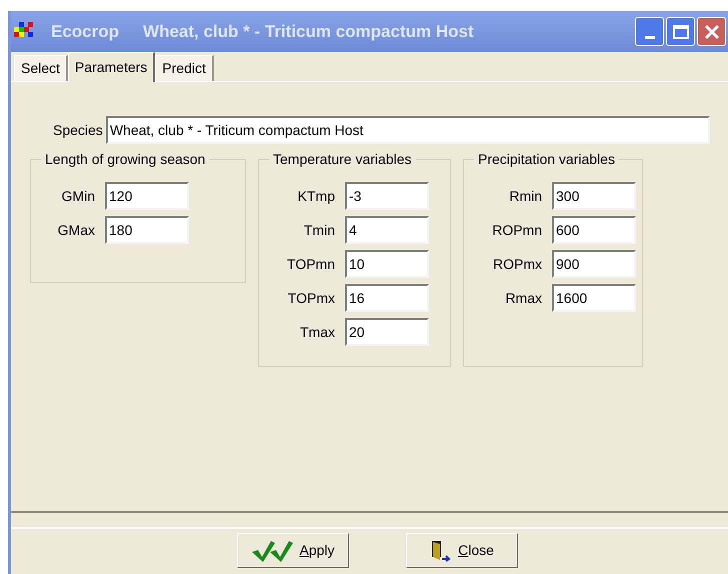 The height and width of the screenshot is (574, 728). Describe the element at coordinates (318, 230) in the screenshot. I see `field-label: Tmin` at that location.